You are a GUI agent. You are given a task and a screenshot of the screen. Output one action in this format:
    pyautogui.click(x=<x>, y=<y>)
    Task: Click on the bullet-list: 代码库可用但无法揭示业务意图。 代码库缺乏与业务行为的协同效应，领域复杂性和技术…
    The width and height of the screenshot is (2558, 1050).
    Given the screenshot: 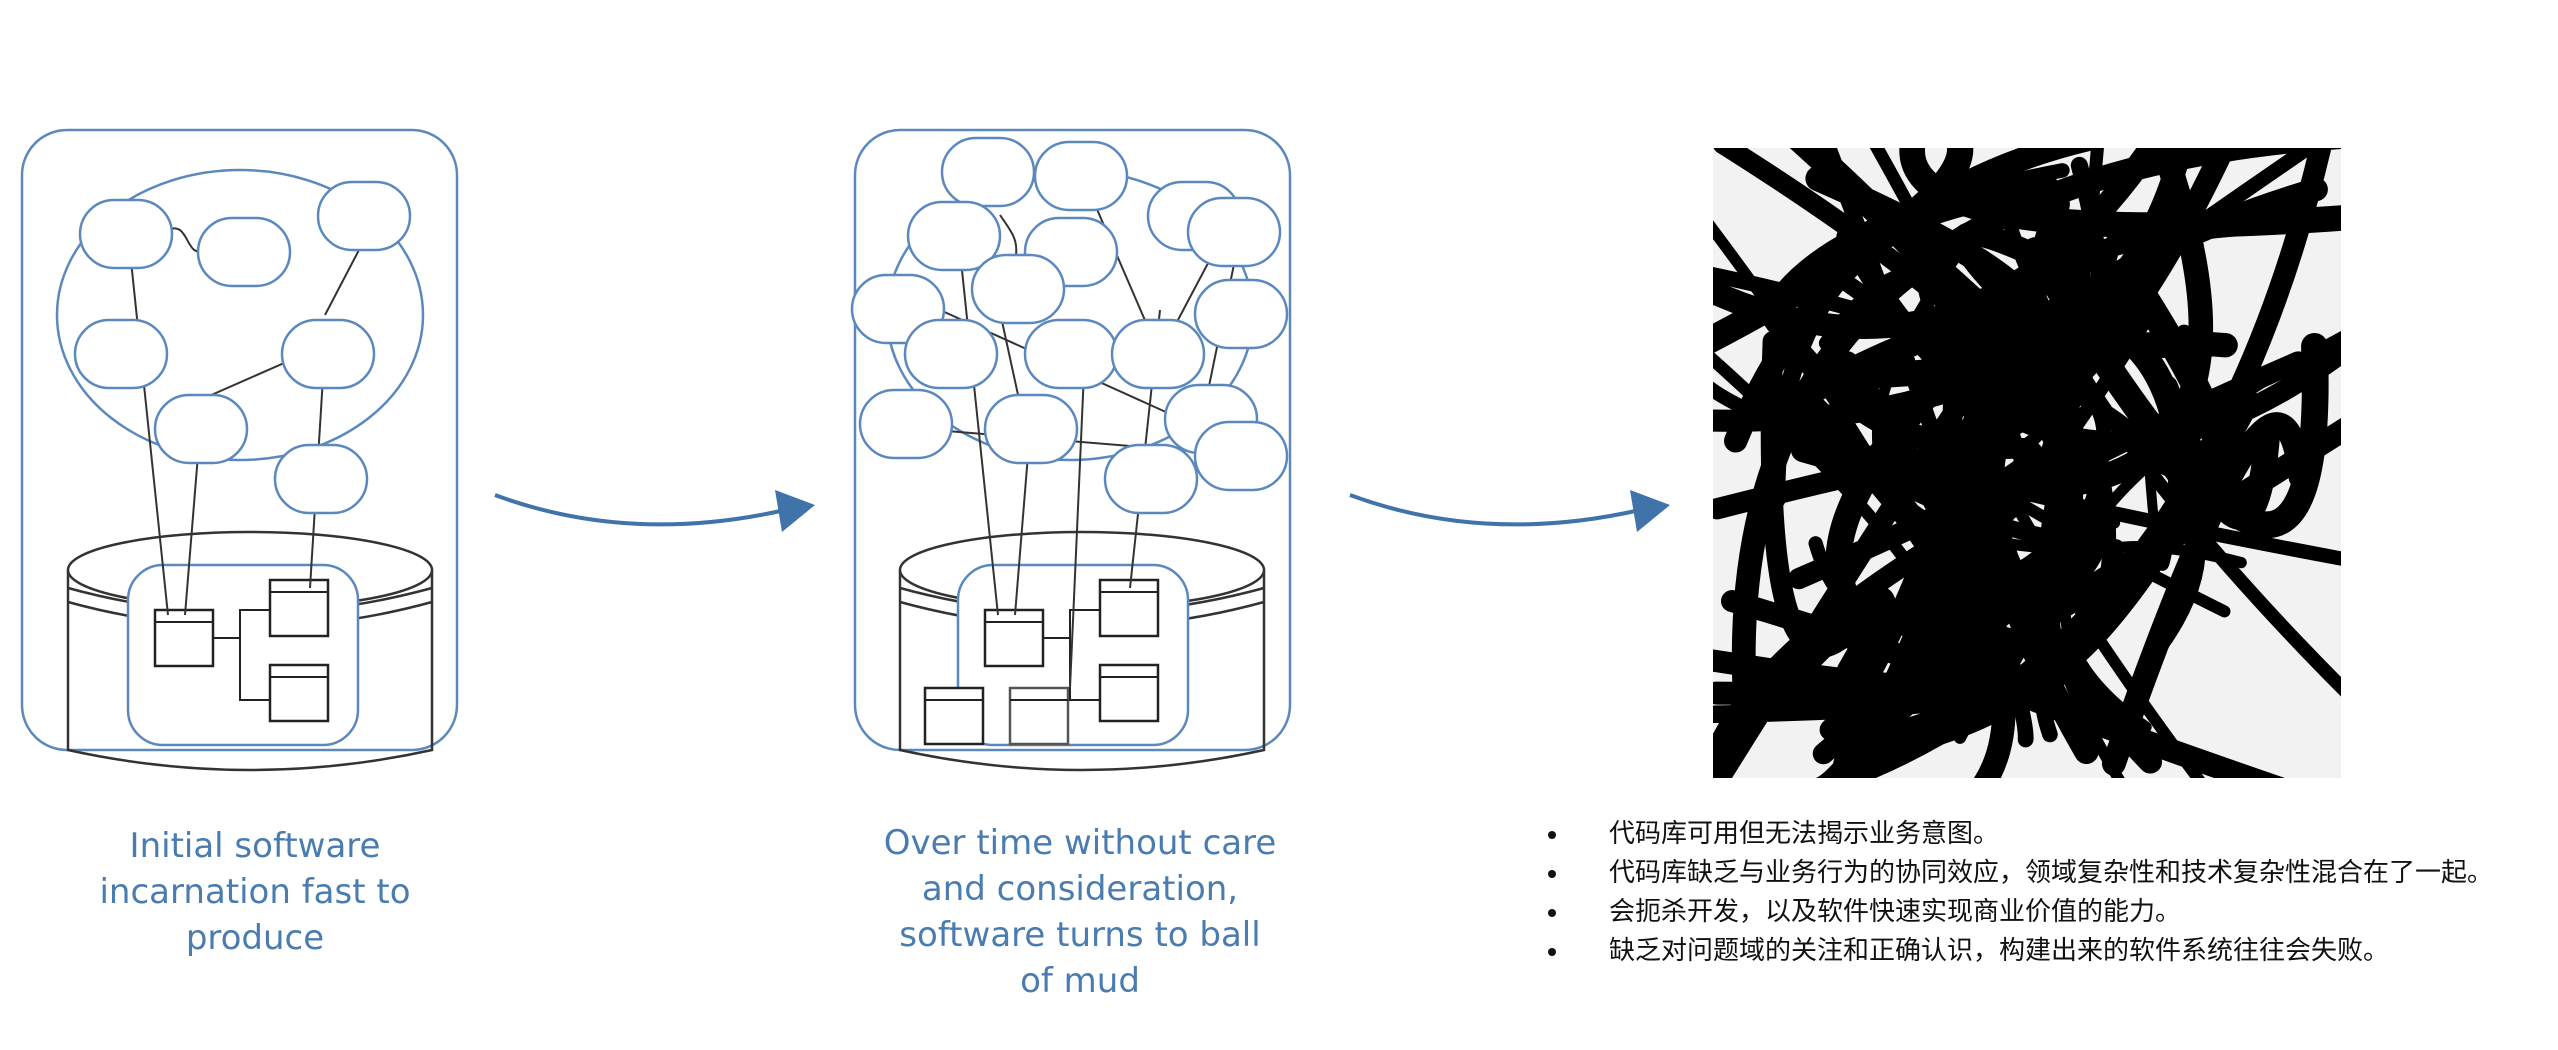 What is the action you would take?
    pyautogui.click(x=2014, y=893)
    